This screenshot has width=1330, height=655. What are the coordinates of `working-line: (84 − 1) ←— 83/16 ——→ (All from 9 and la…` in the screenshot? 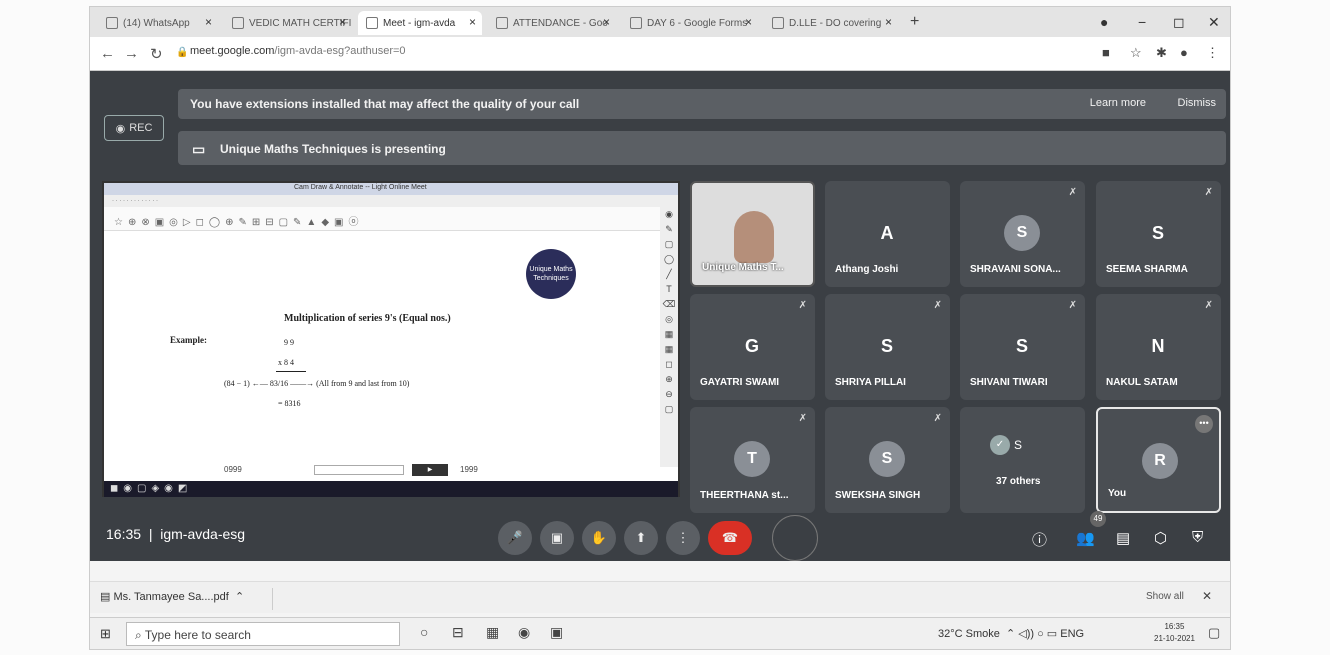 It's located at (317, 383).